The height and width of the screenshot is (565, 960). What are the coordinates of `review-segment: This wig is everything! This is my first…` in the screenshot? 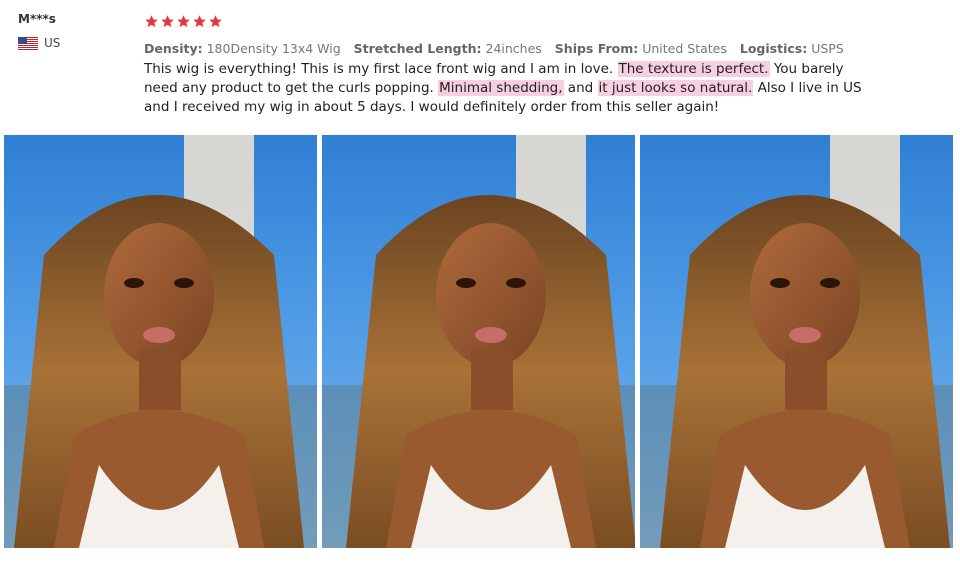 It's located at (381, 69).